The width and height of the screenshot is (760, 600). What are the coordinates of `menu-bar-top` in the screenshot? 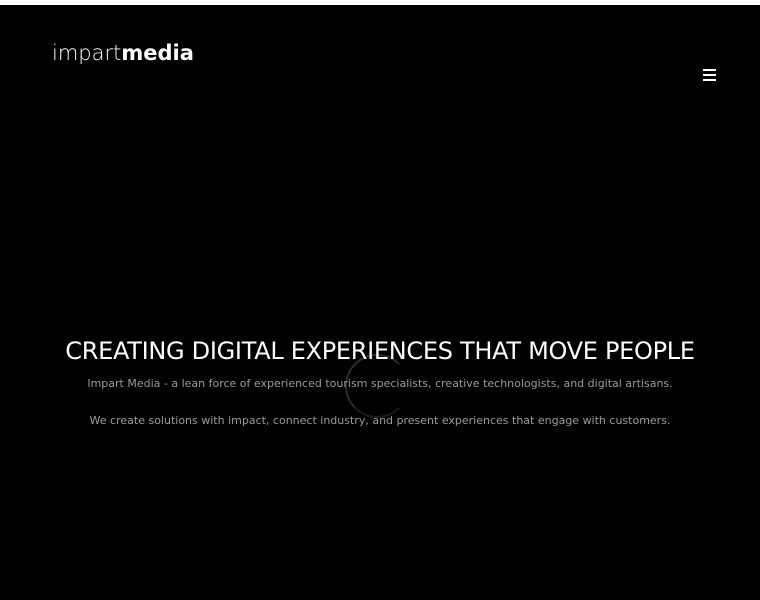 It's located at (709, 70).